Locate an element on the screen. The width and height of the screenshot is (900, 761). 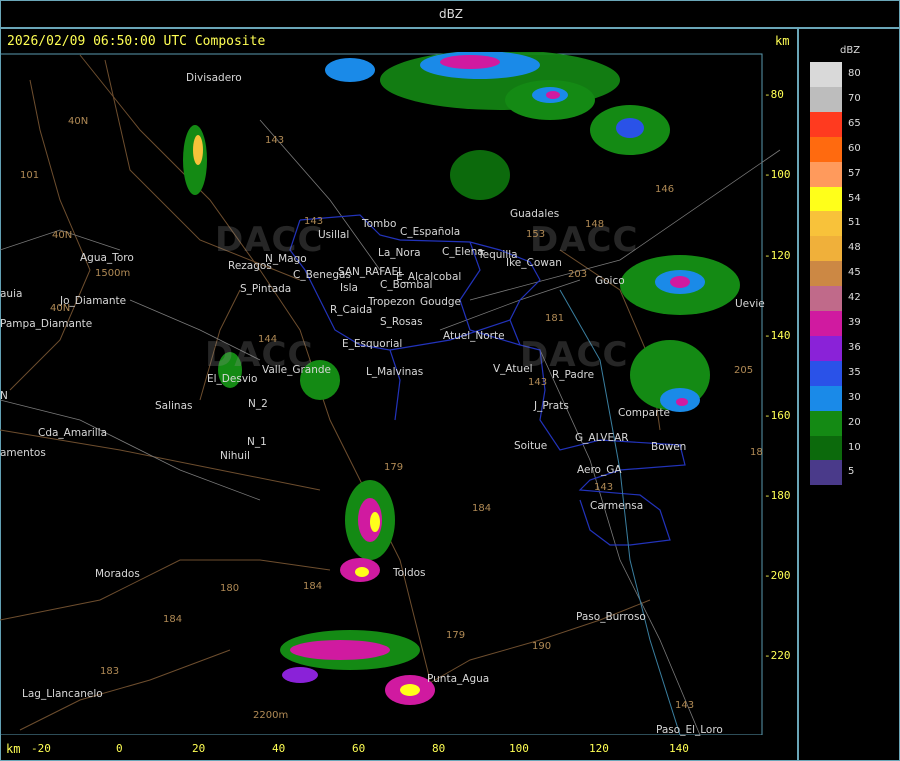
legend-label: 30 is located at coordinates (854, 397).